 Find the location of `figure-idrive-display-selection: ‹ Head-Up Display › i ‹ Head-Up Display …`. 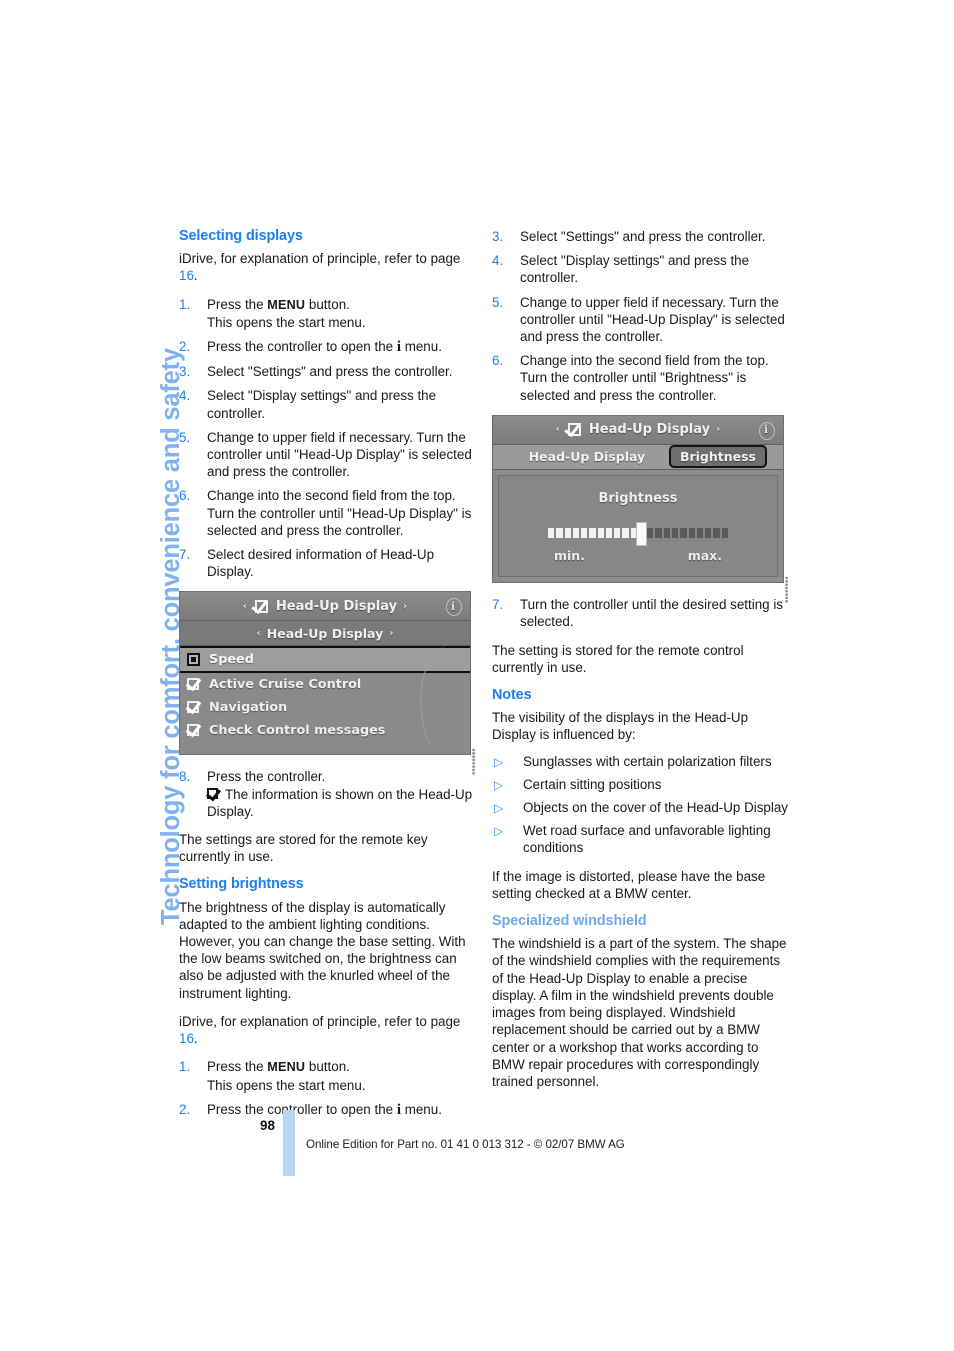

figure-idrive-display-selection: ‹ Head-Up Display › i ‹ Head-Up Display … is located at coordinates (327, 683).